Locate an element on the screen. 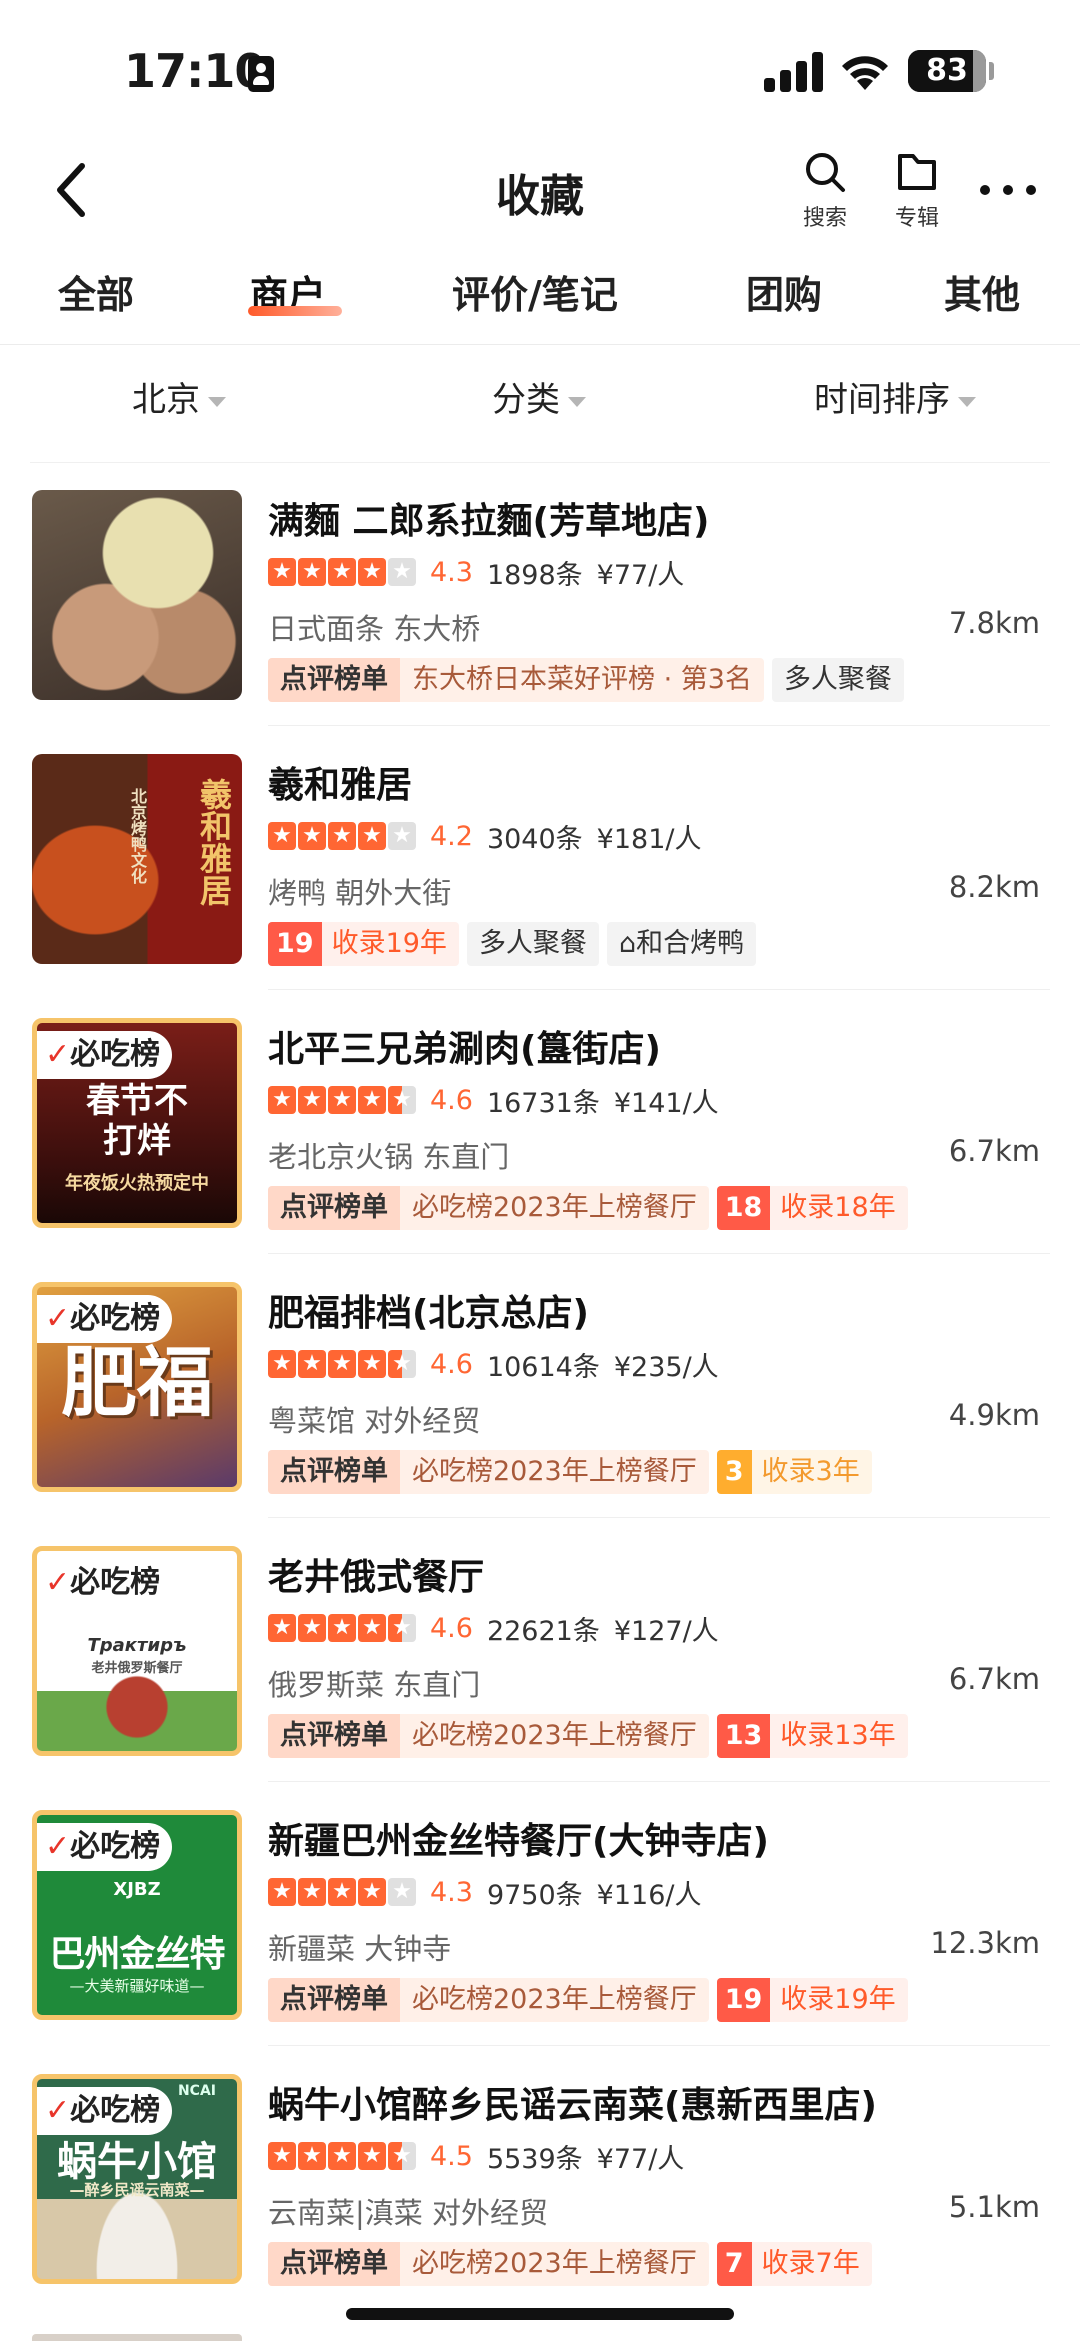  category-area: 烤鸭 朝外大街 is located at coordinates (360, 893).